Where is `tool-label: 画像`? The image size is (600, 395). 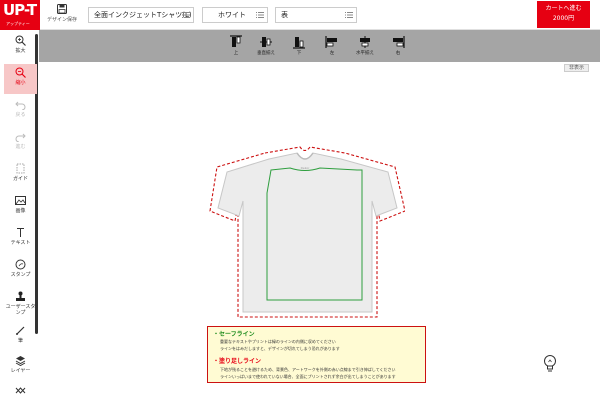
tool-label: 画像 is located at coordinates (20, 211).